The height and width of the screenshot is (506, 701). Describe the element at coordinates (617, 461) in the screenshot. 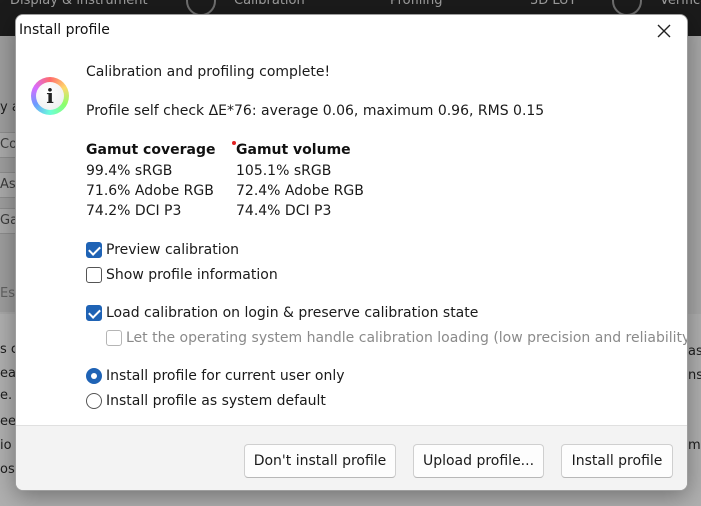

I see `install-profile-button: Install profile` at that location.